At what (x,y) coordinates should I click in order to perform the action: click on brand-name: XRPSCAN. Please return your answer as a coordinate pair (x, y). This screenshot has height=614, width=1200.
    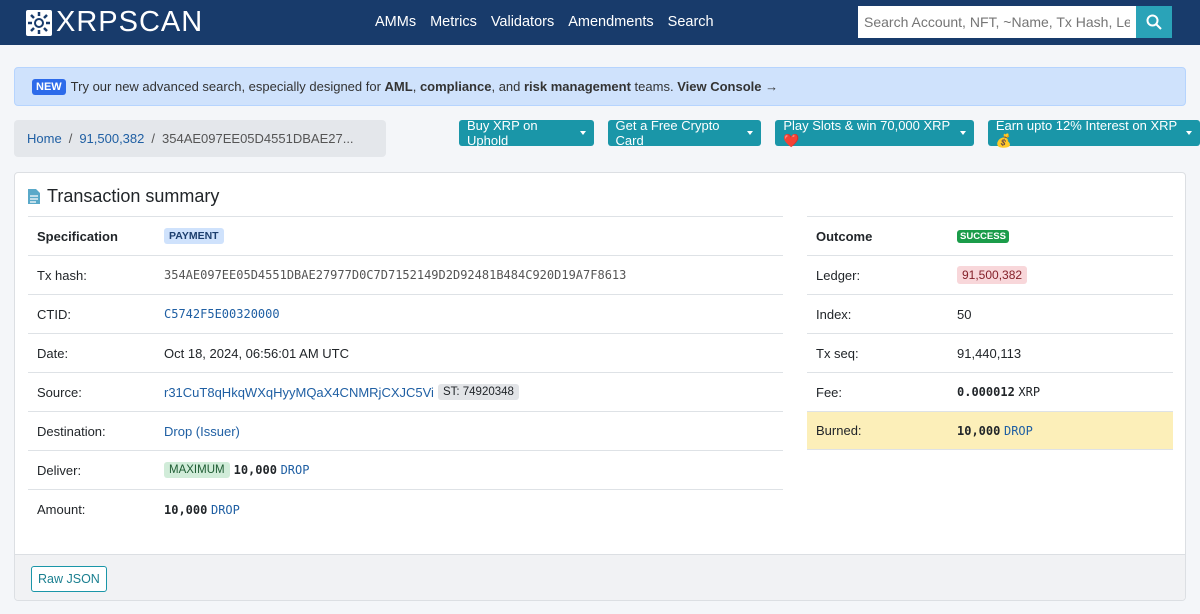
    Looking at the image, I should click on (130, 22).